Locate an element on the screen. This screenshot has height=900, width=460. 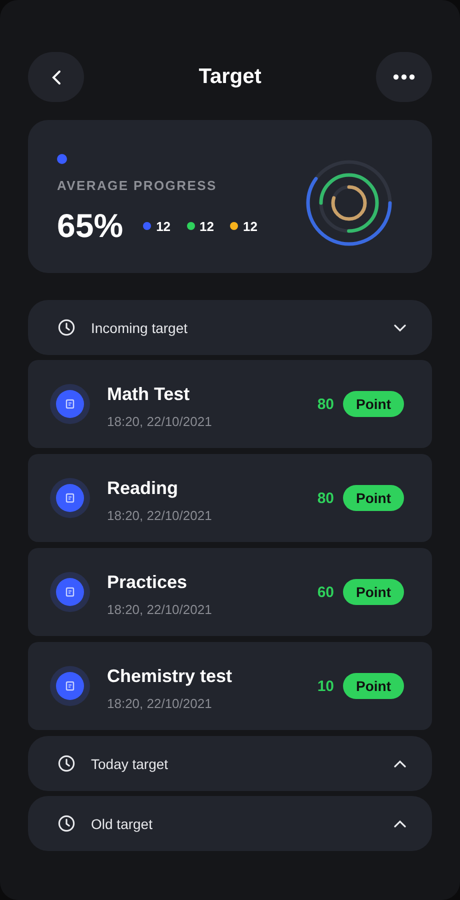
more-icon is located at coordinates (404, 77).